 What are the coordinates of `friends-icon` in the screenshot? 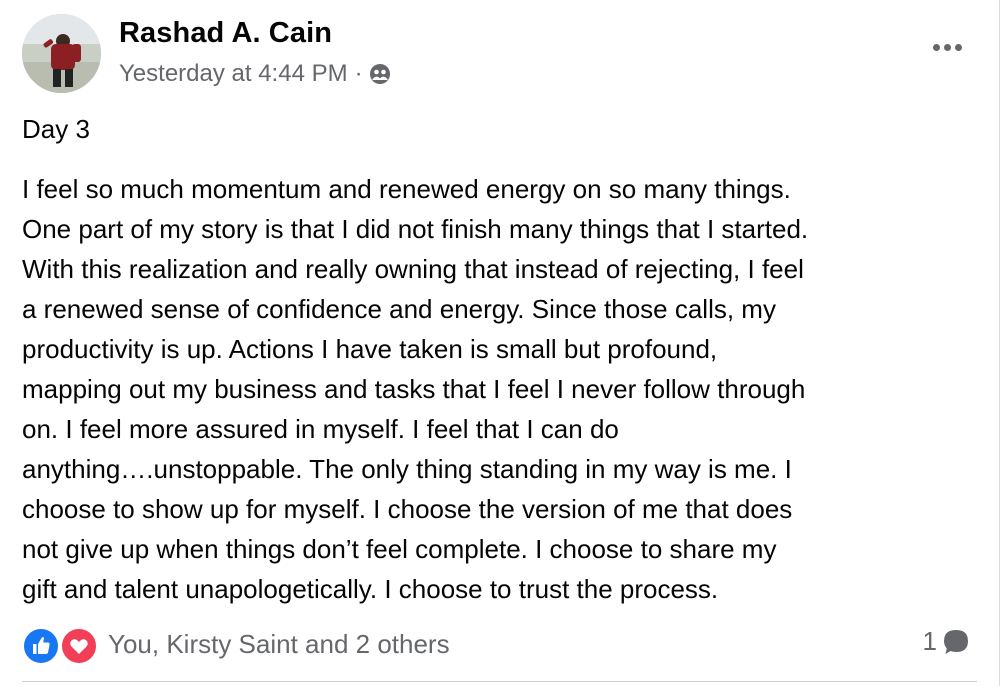 It's located at (380, 74).